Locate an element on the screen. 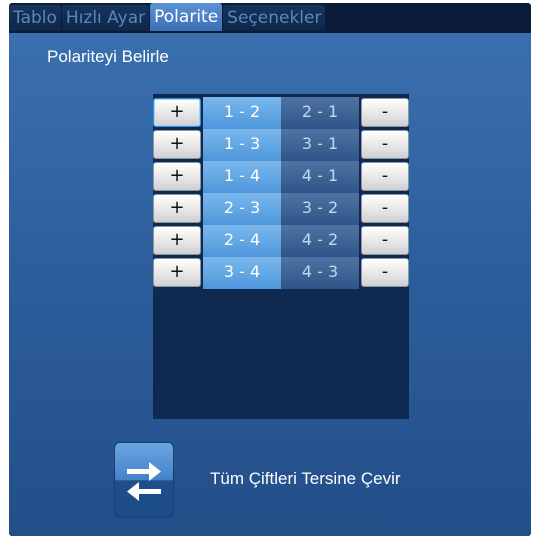 The image size is (541, 542). pair-row: + 2 - 3 3 - 2 - is located at coordinates (281, 209).